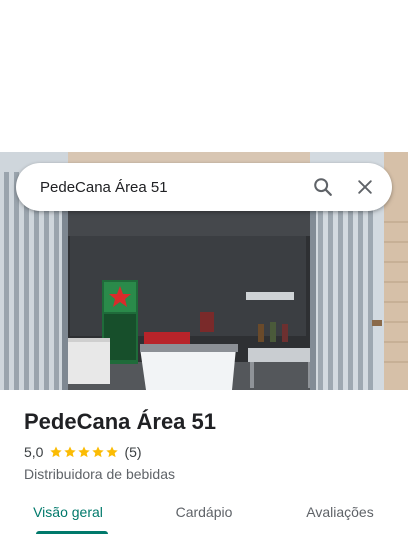 Image resolution: width=408 pixels, height=542 pixels. I want to click on tab-label: Cardápio, so click(204, 512).